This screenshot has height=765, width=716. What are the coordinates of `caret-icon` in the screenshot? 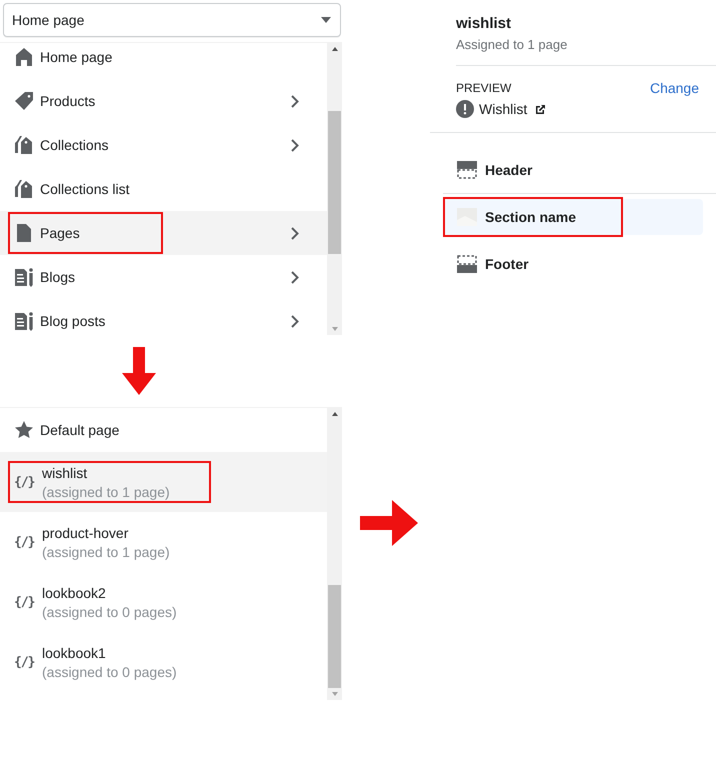 It's located at (326, 20).